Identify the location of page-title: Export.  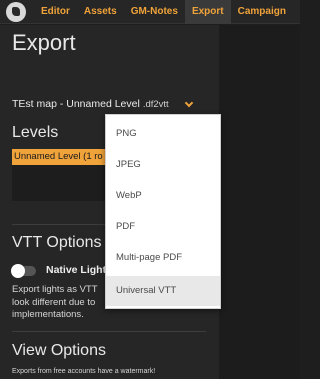
(44, 42).